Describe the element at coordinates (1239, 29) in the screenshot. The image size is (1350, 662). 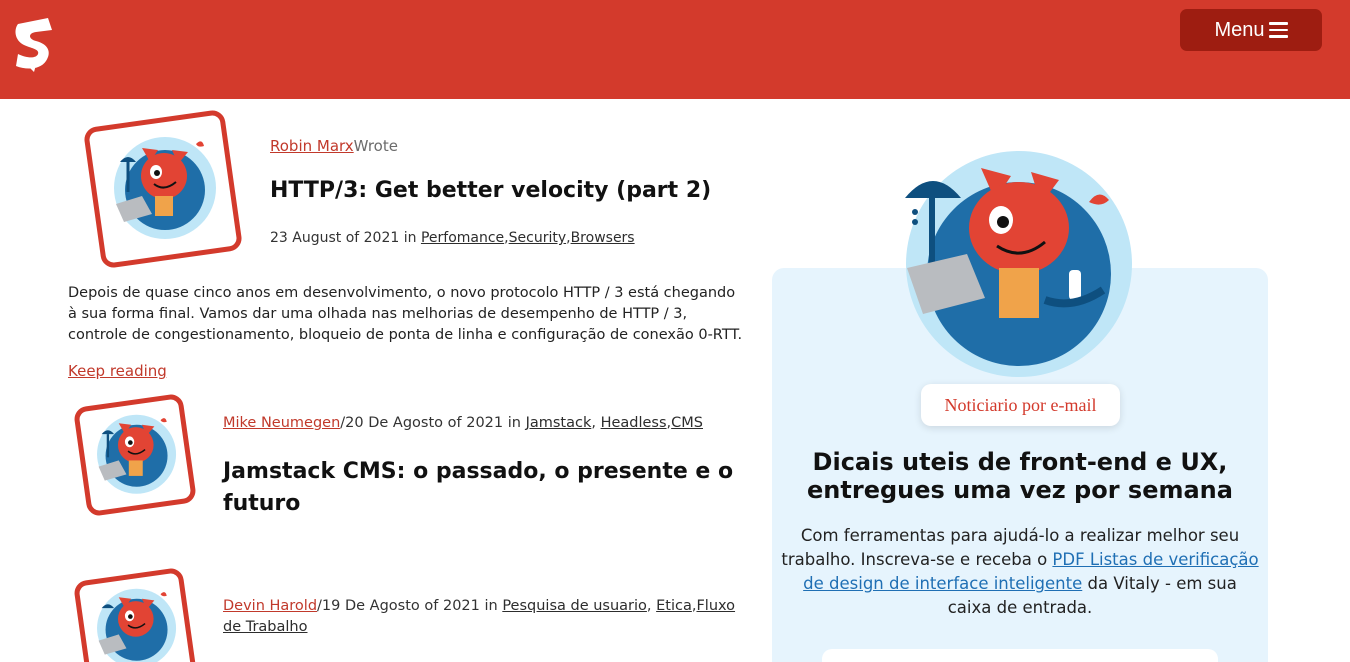
I see `menu-label: Menu` at that location.